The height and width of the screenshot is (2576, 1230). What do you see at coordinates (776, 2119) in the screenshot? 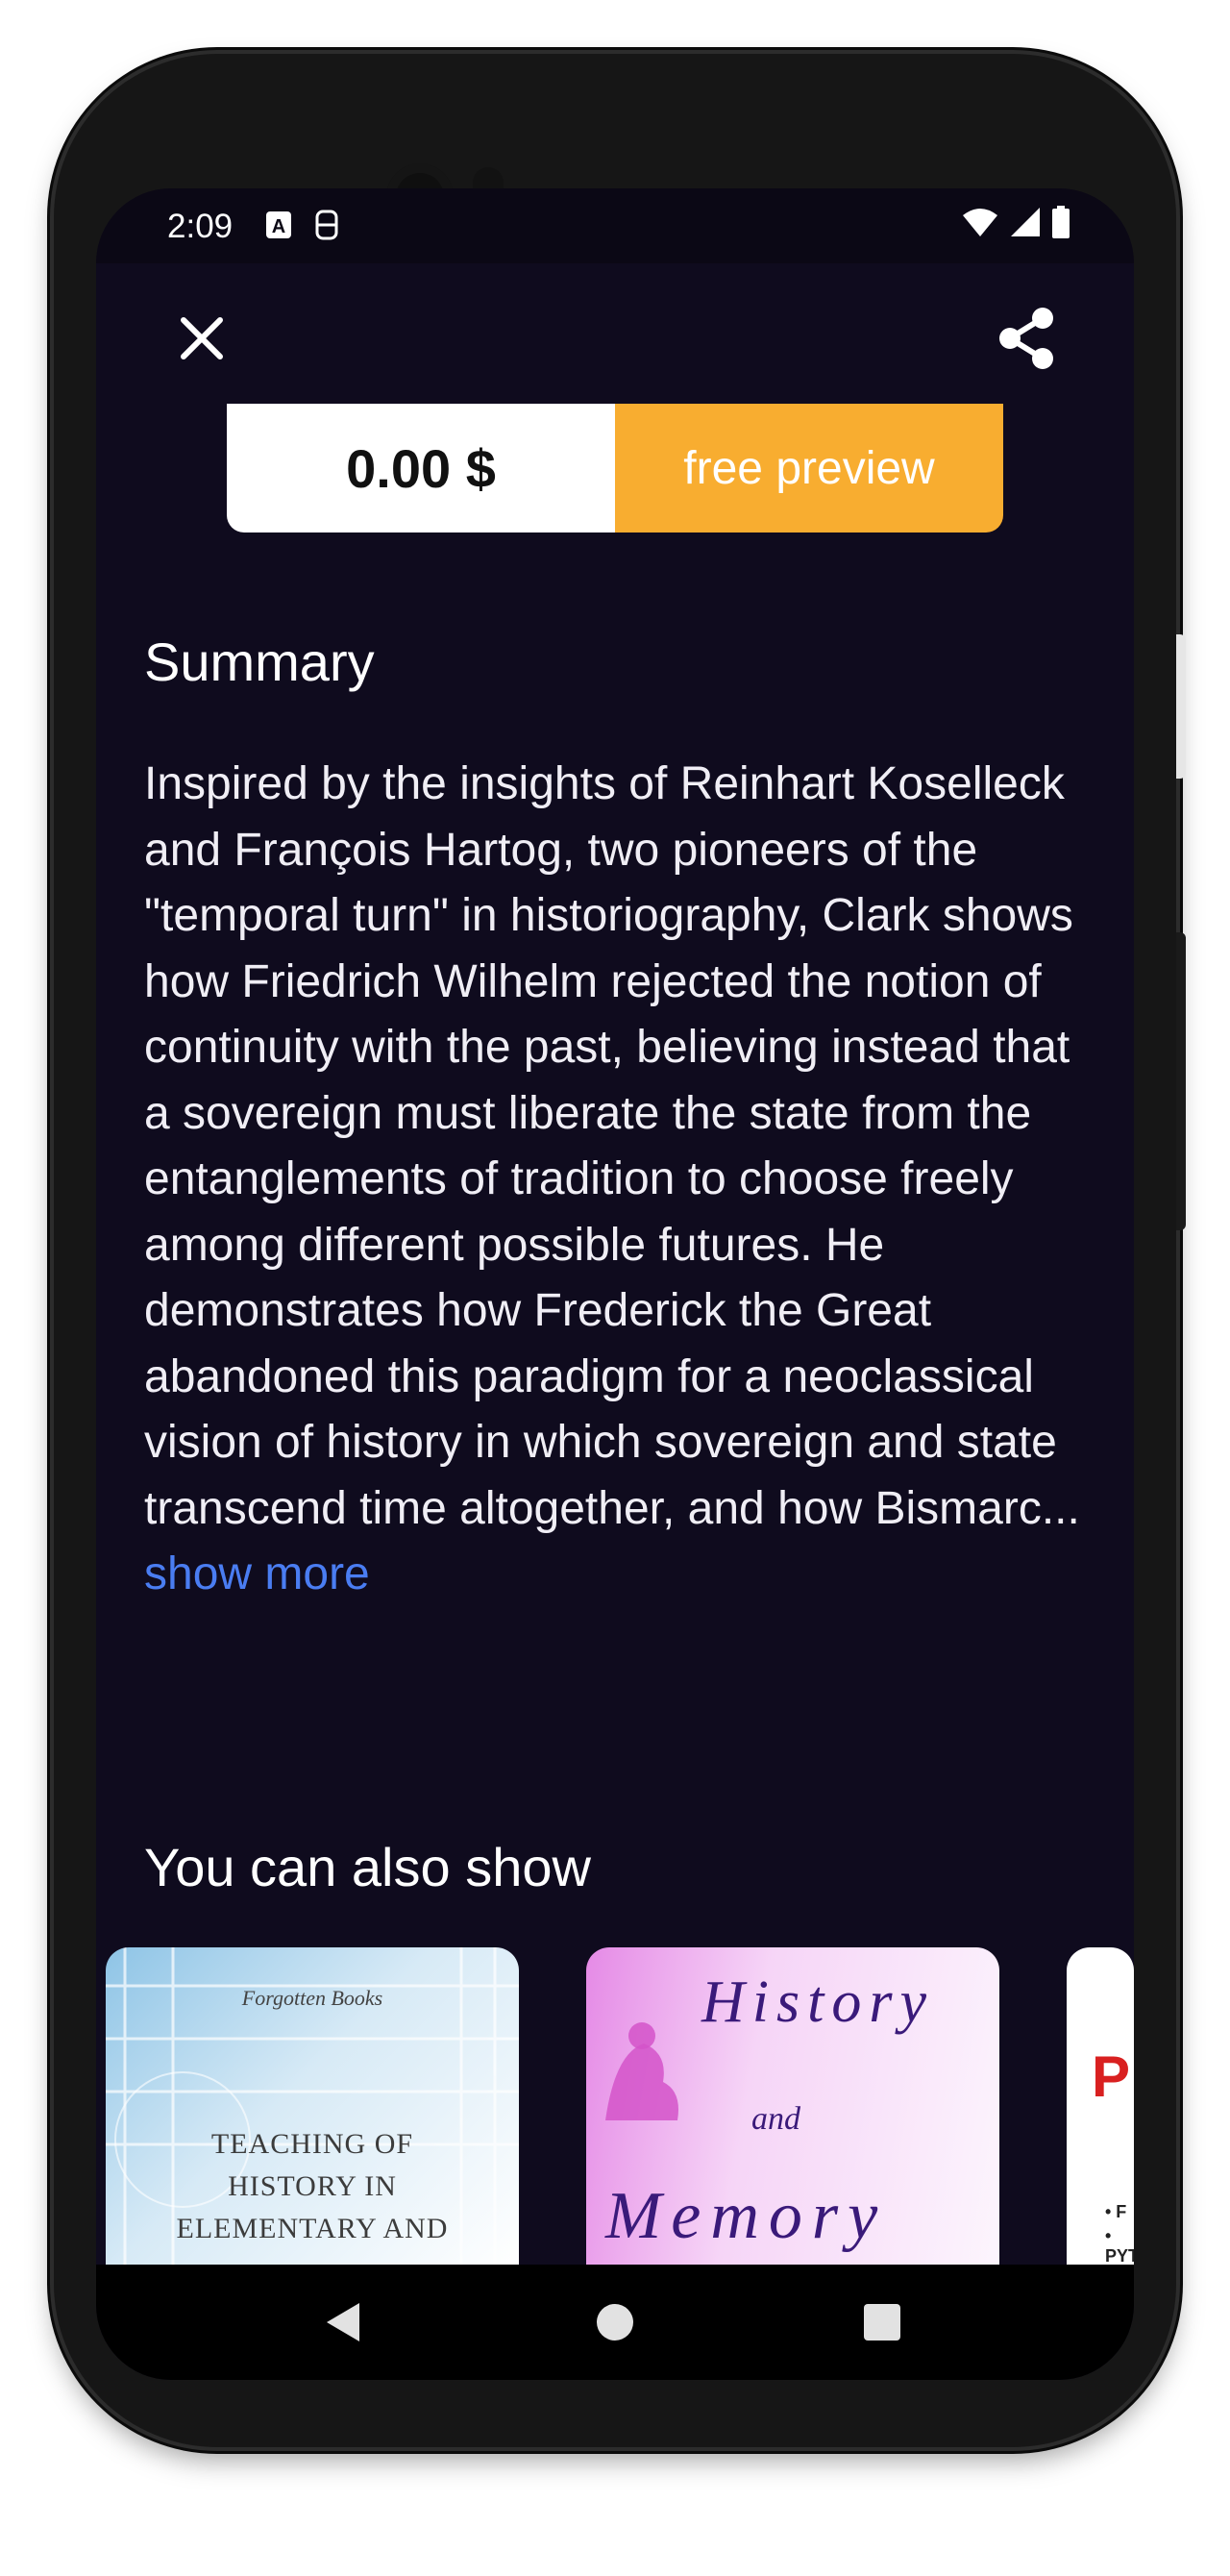
I see `book-title-and: and` at bounding box center [776, 2119].